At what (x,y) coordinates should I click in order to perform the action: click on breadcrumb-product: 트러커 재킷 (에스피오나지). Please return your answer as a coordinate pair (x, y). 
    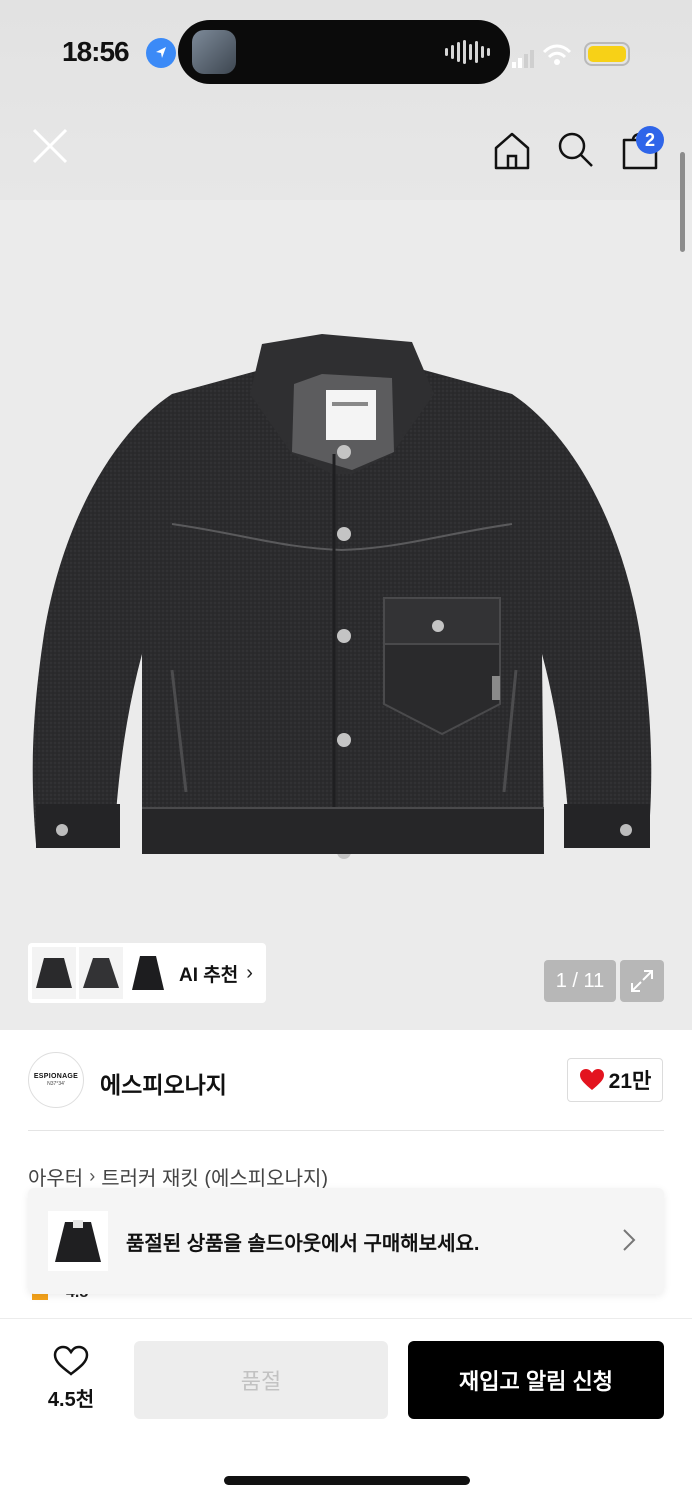
    Looking at the image, I should click on (215, 1179).